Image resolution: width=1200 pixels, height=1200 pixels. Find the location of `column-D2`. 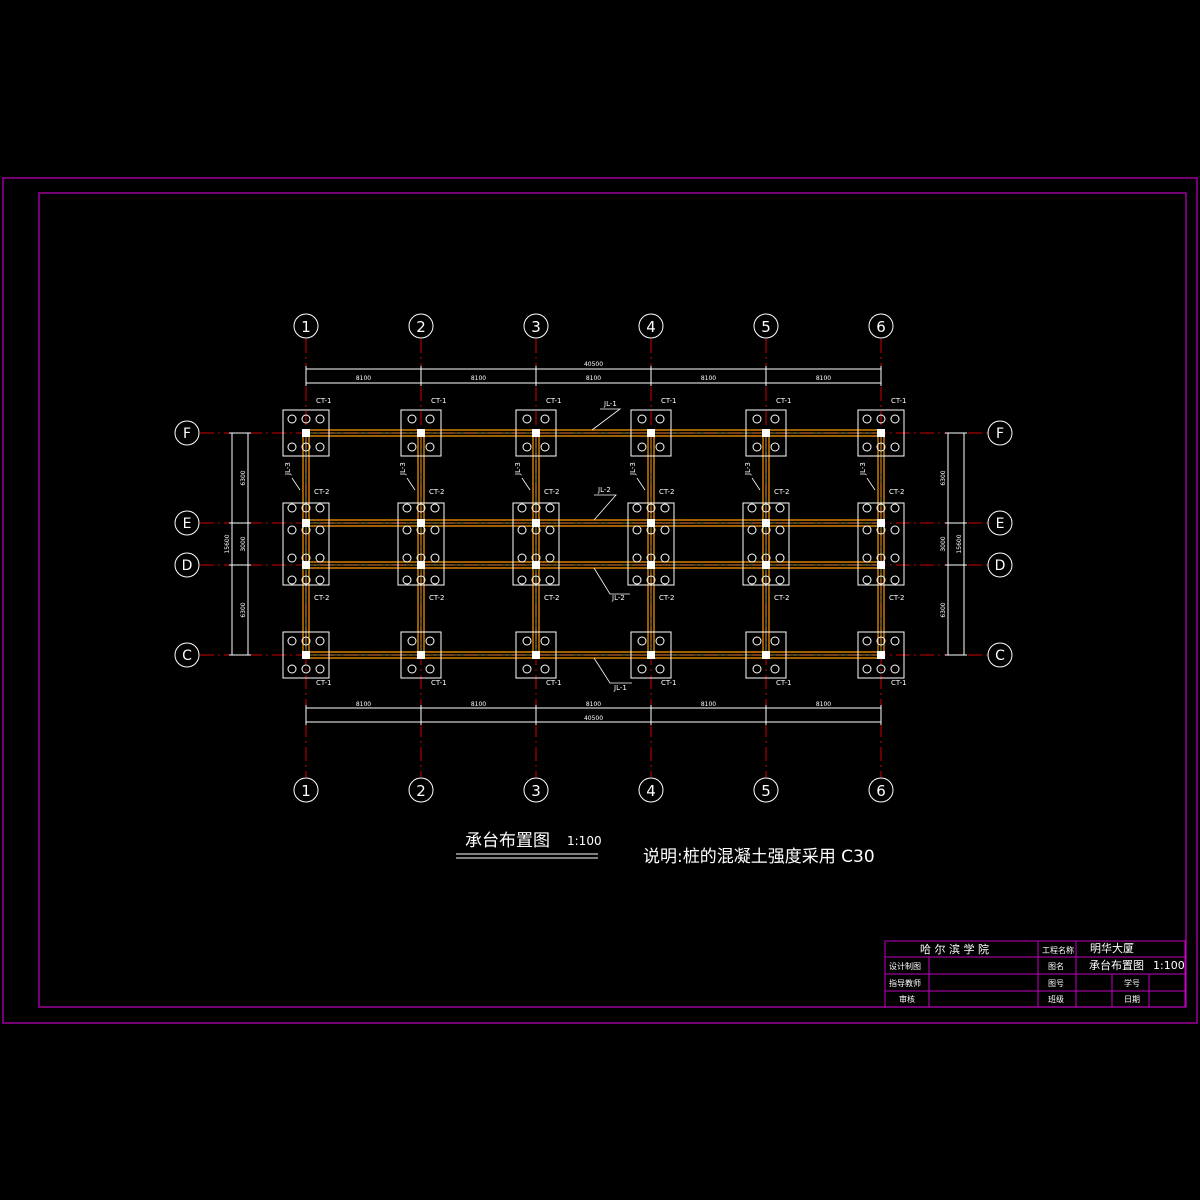

column-D2 is located at coordinates (421, 565).